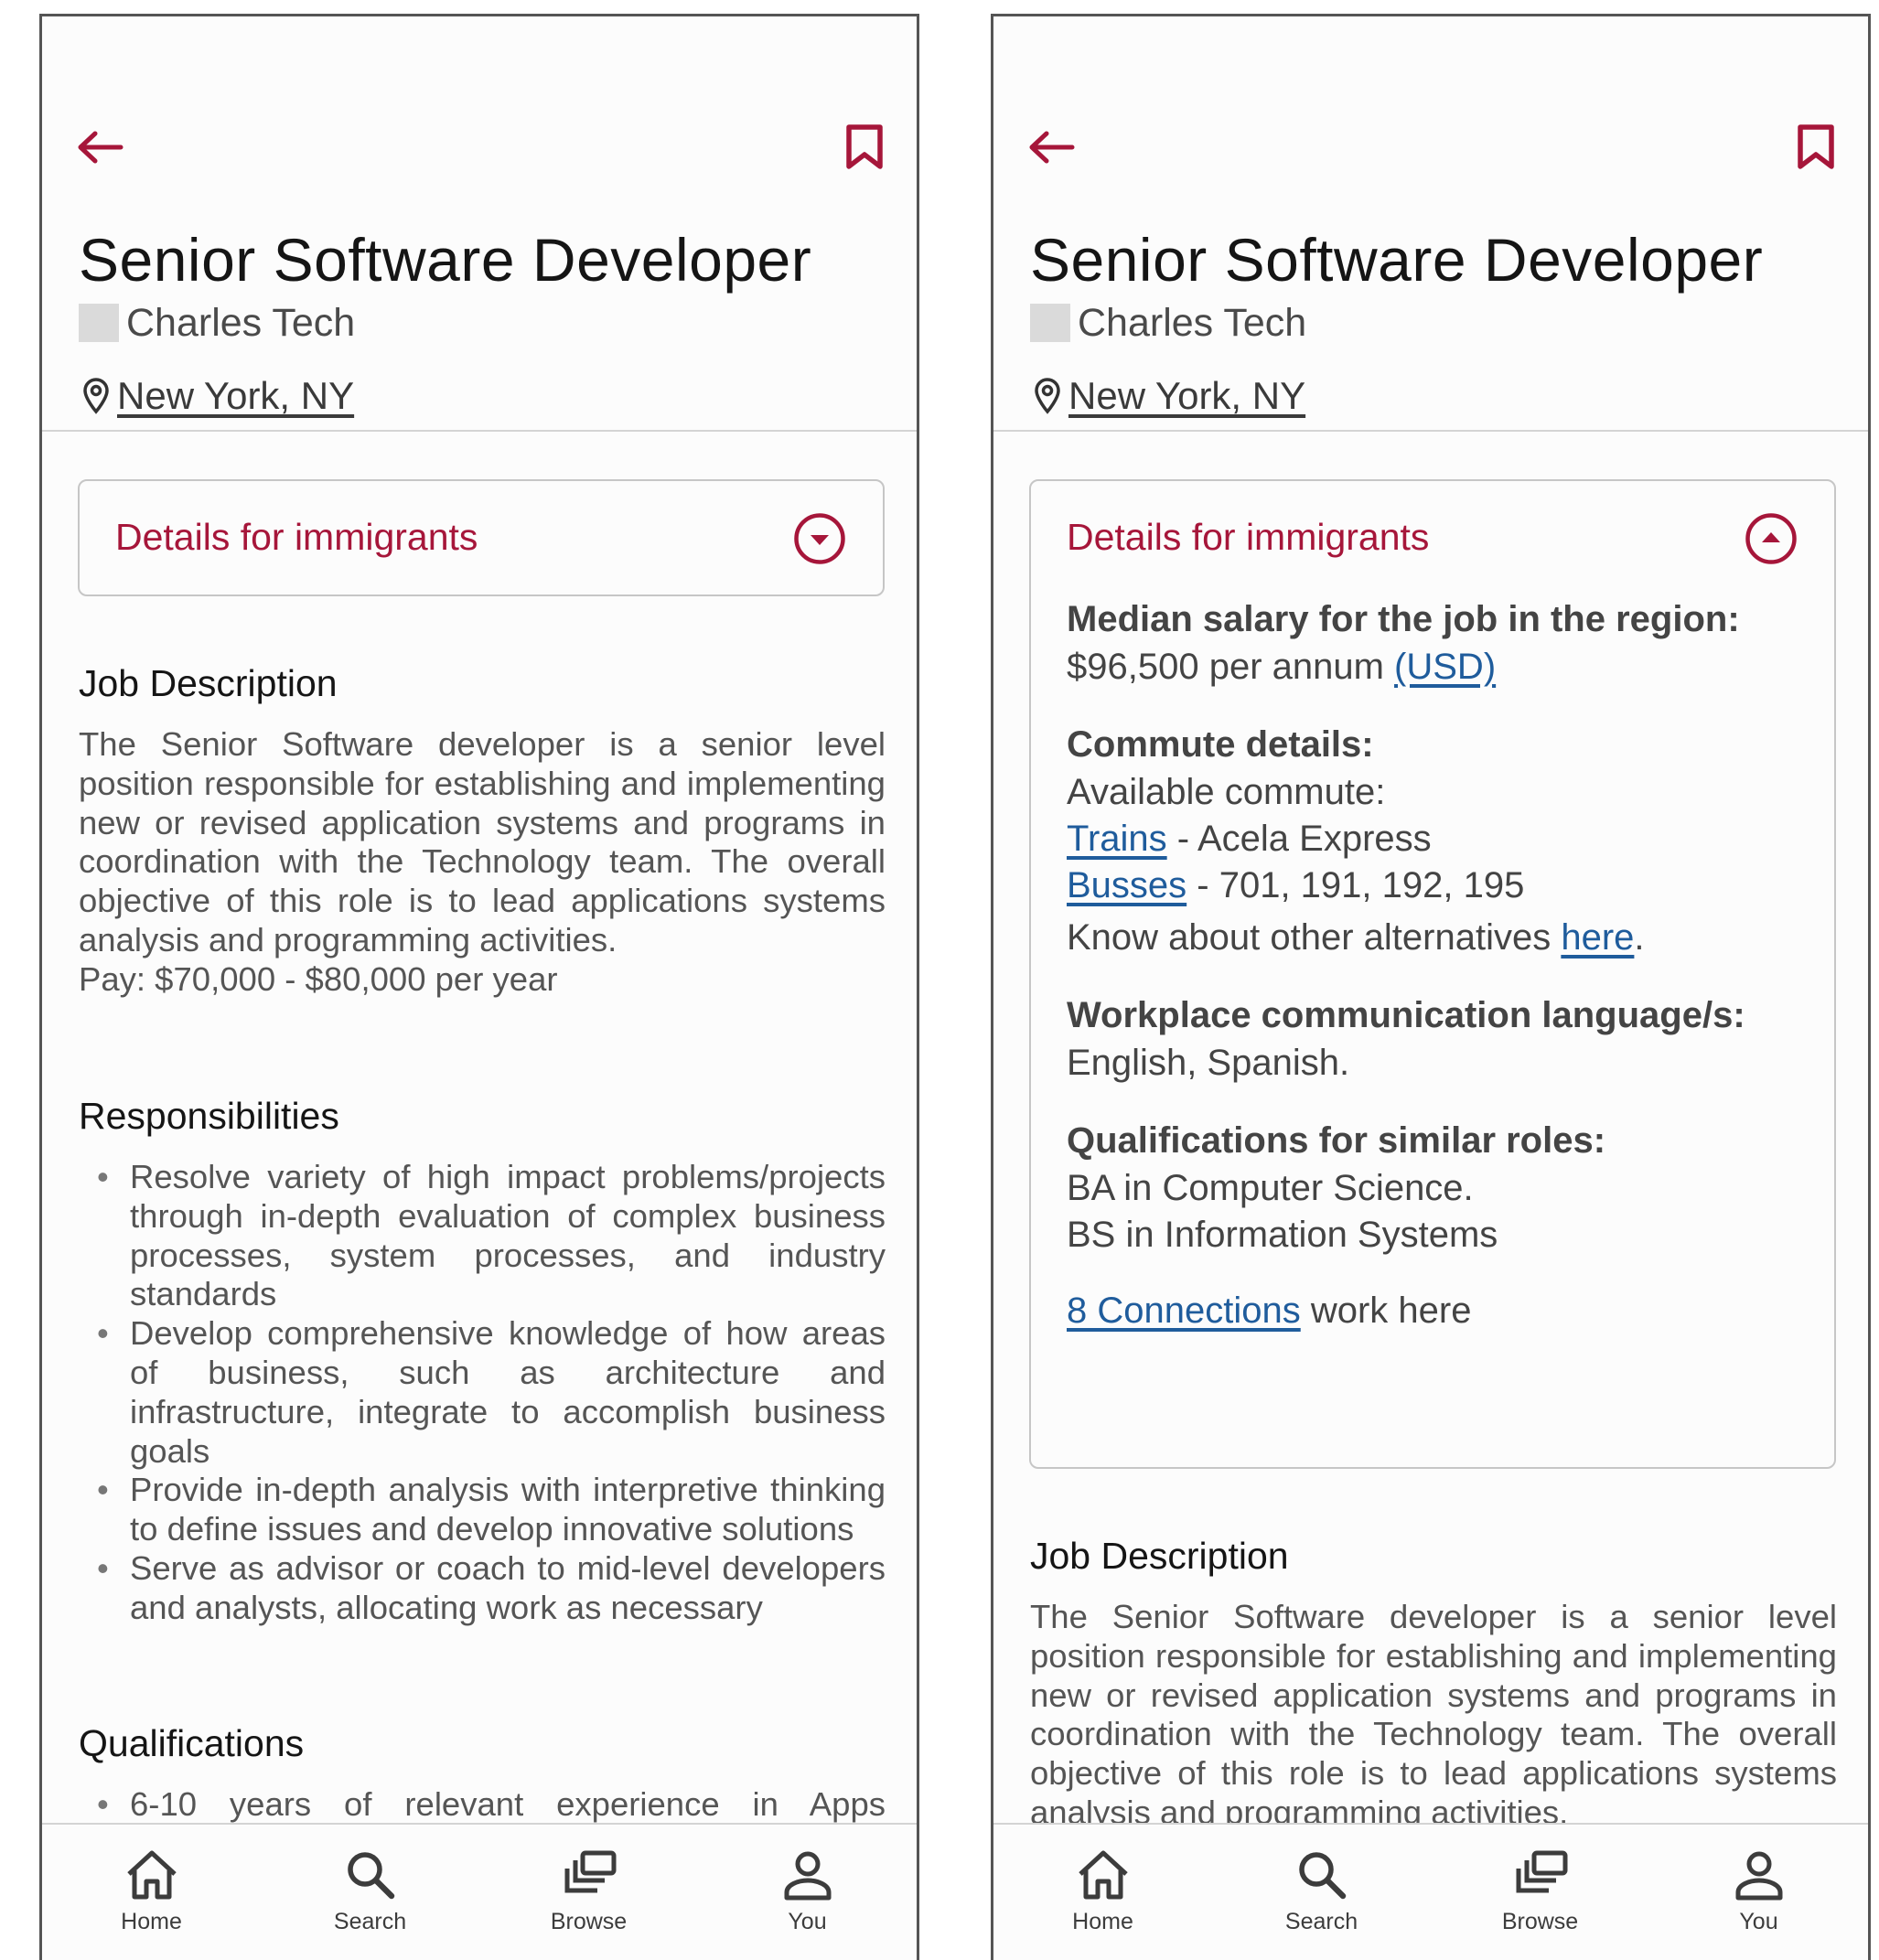 The height and width of the screenshot is (1960, 1879). What do you see at coordinates (1597, 937) in the screenshot?
I see `alternatives-link: here` at bounding box center [1597, 937].